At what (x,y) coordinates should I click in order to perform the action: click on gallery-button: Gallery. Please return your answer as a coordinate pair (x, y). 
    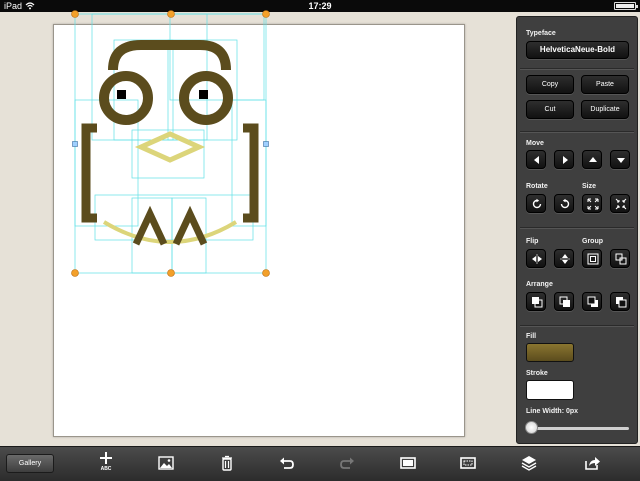
    Looking at the image, I should click on (30, 463).